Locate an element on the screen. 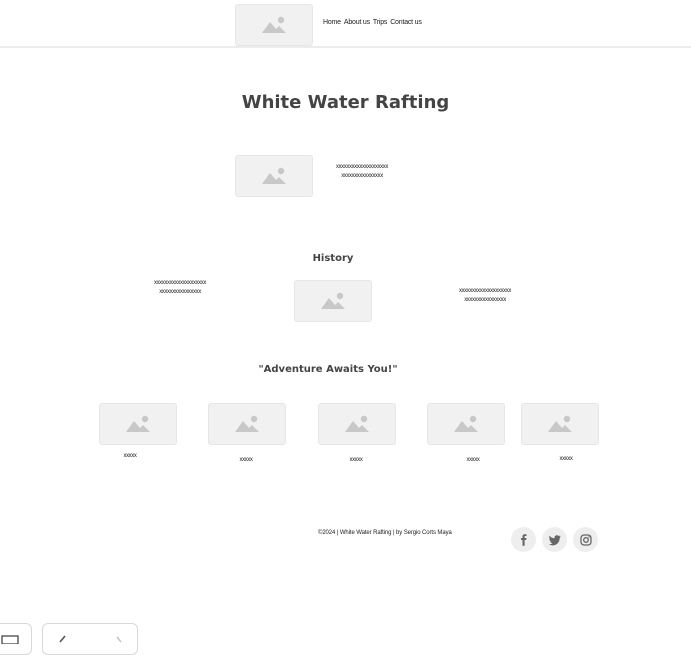 This screenshot has height=655, width=691. main-nav: Home About us Trips Contact us is located at coordinates (372, 22).